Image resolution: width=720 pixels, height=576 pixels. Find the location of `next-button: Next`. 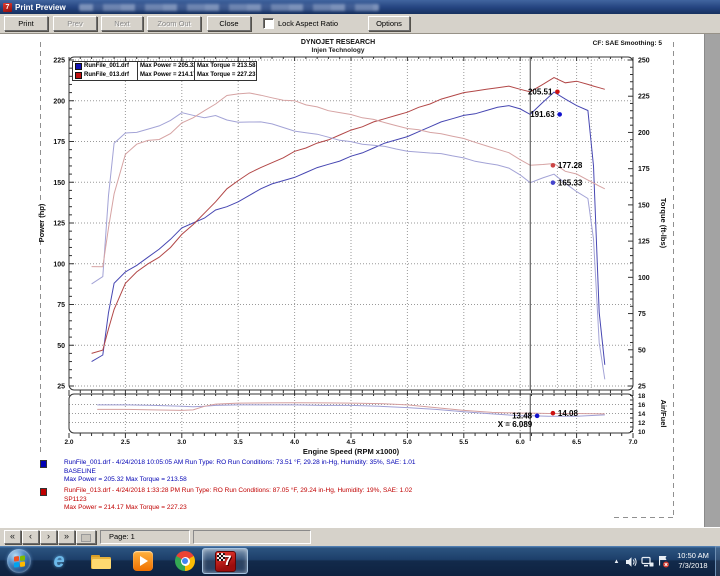

next-button: Next is located at coordinates (122, 23).